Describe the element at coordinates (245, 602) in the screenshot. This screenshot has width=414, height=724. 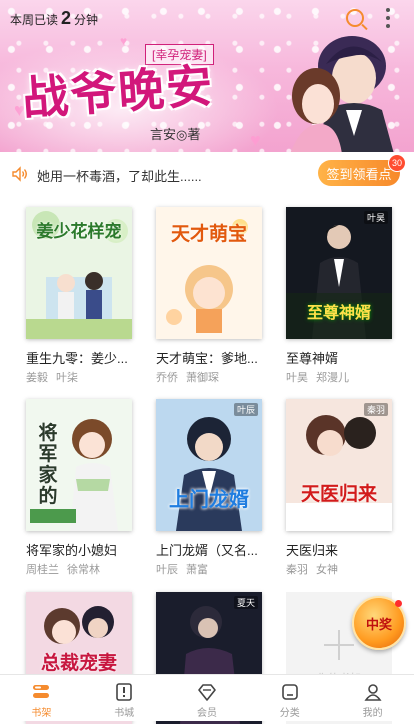
I see `cover-author-tag: 夏天` at that location.